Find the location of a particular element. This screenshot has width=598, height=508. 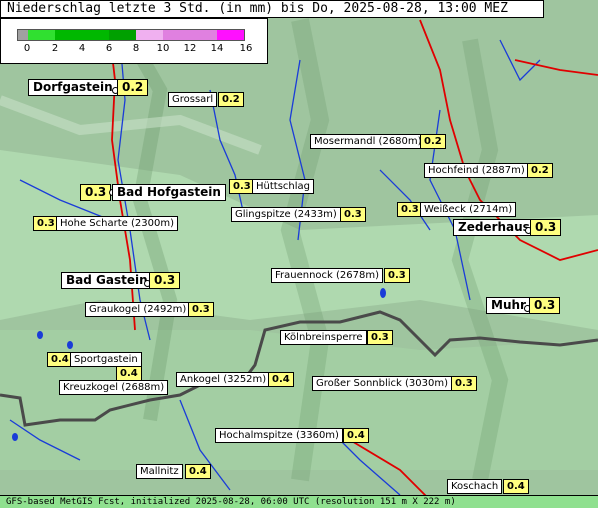

peak-label-graukogel: Graukogel (2492m) is located at coordinates (138, 309).